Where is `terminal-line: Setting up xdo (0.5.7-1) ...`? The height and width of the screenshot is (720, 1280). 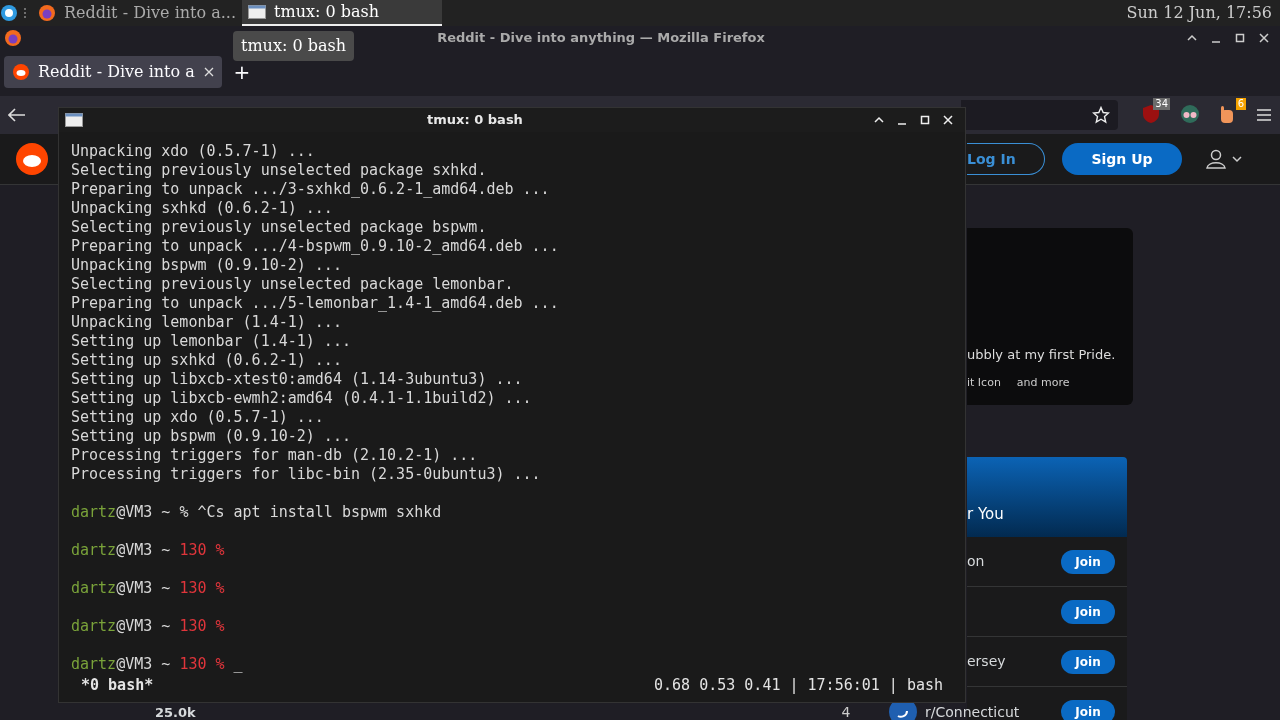
terminal-line: Setting up xdo (0.5.7-1) ... is located at coordinates (197, 416).